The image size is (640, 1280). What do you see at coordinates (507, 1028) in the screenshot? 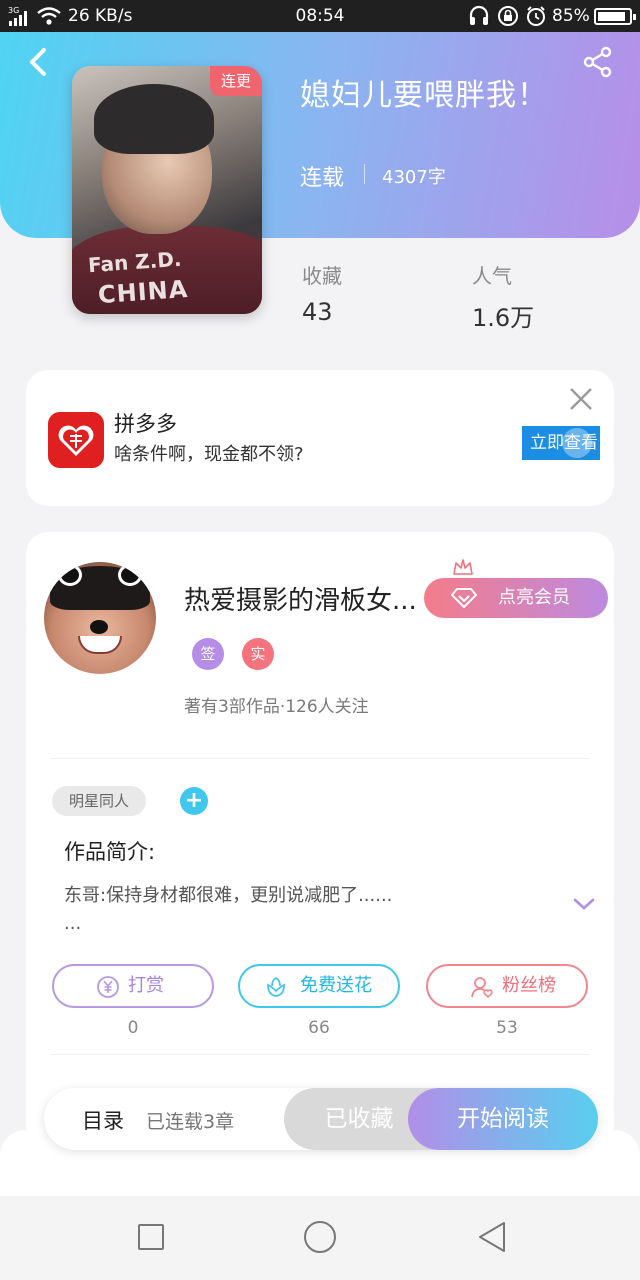
I see `fan-count: 53` at bounding box center [507, 1028].